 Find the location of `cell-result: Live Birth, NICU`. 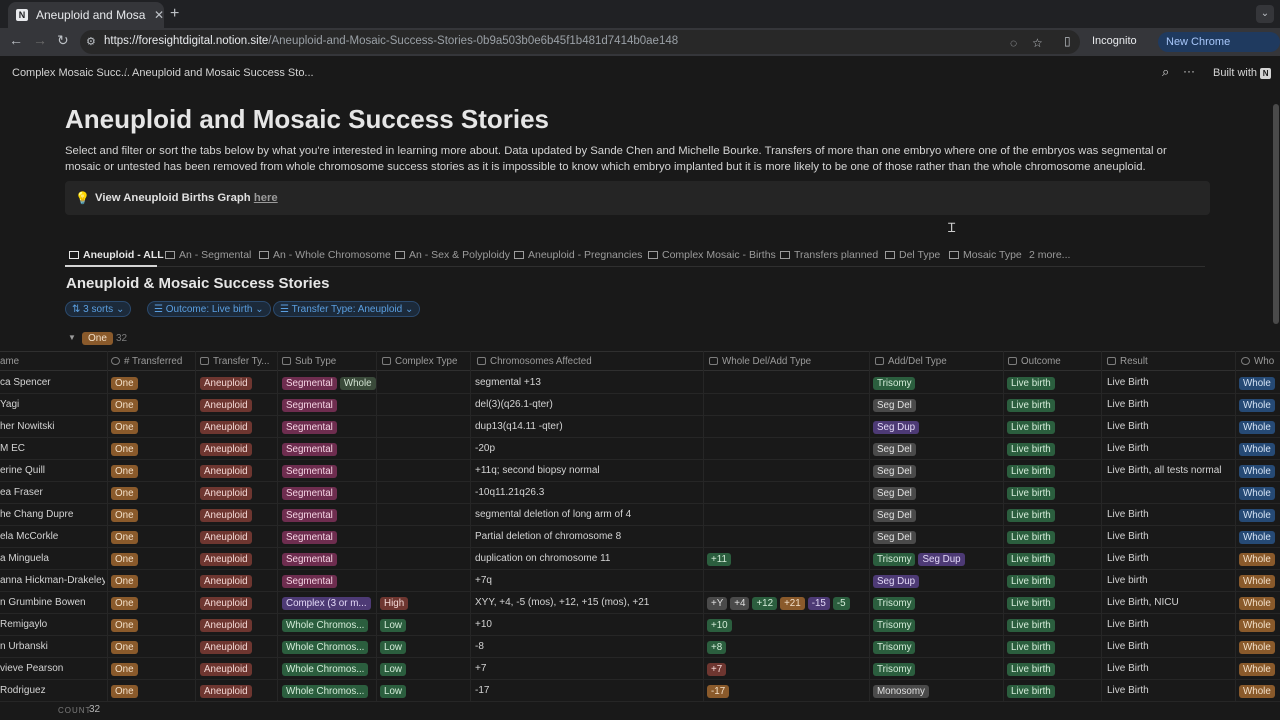

cell-result: Live Birth, NICU is located at coordinates (1143, 602).